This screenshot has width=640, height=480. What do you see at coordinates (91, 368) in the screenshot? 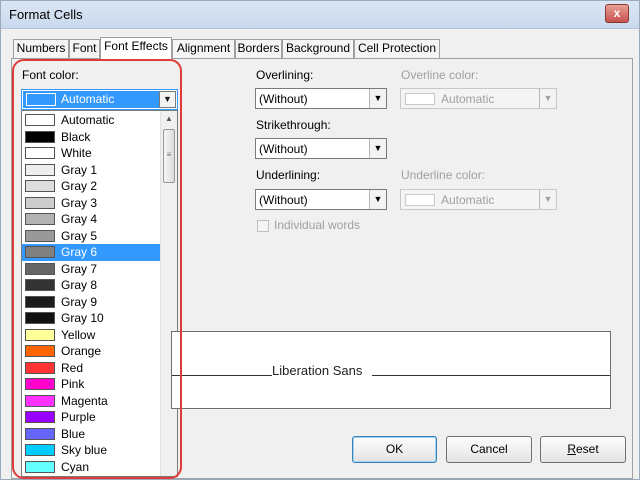
I see `list-item: Red` at bounding box center [91, 368].